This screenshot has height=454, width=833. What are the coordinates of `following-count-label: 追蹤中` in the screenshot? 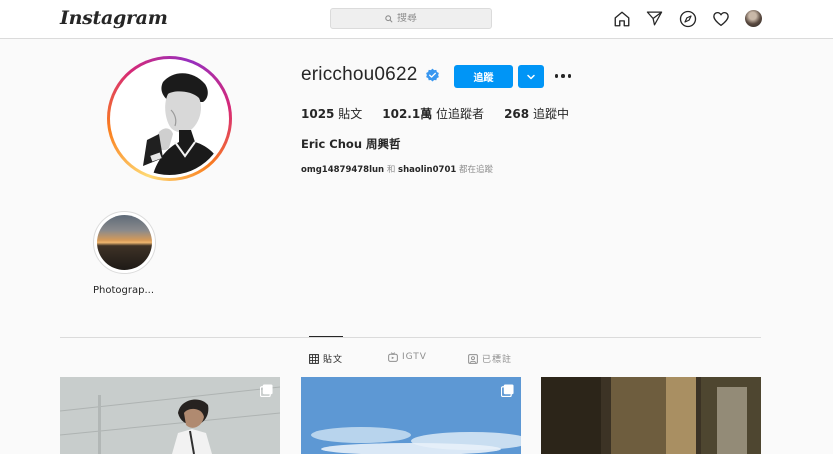 It's located at (550, 114).